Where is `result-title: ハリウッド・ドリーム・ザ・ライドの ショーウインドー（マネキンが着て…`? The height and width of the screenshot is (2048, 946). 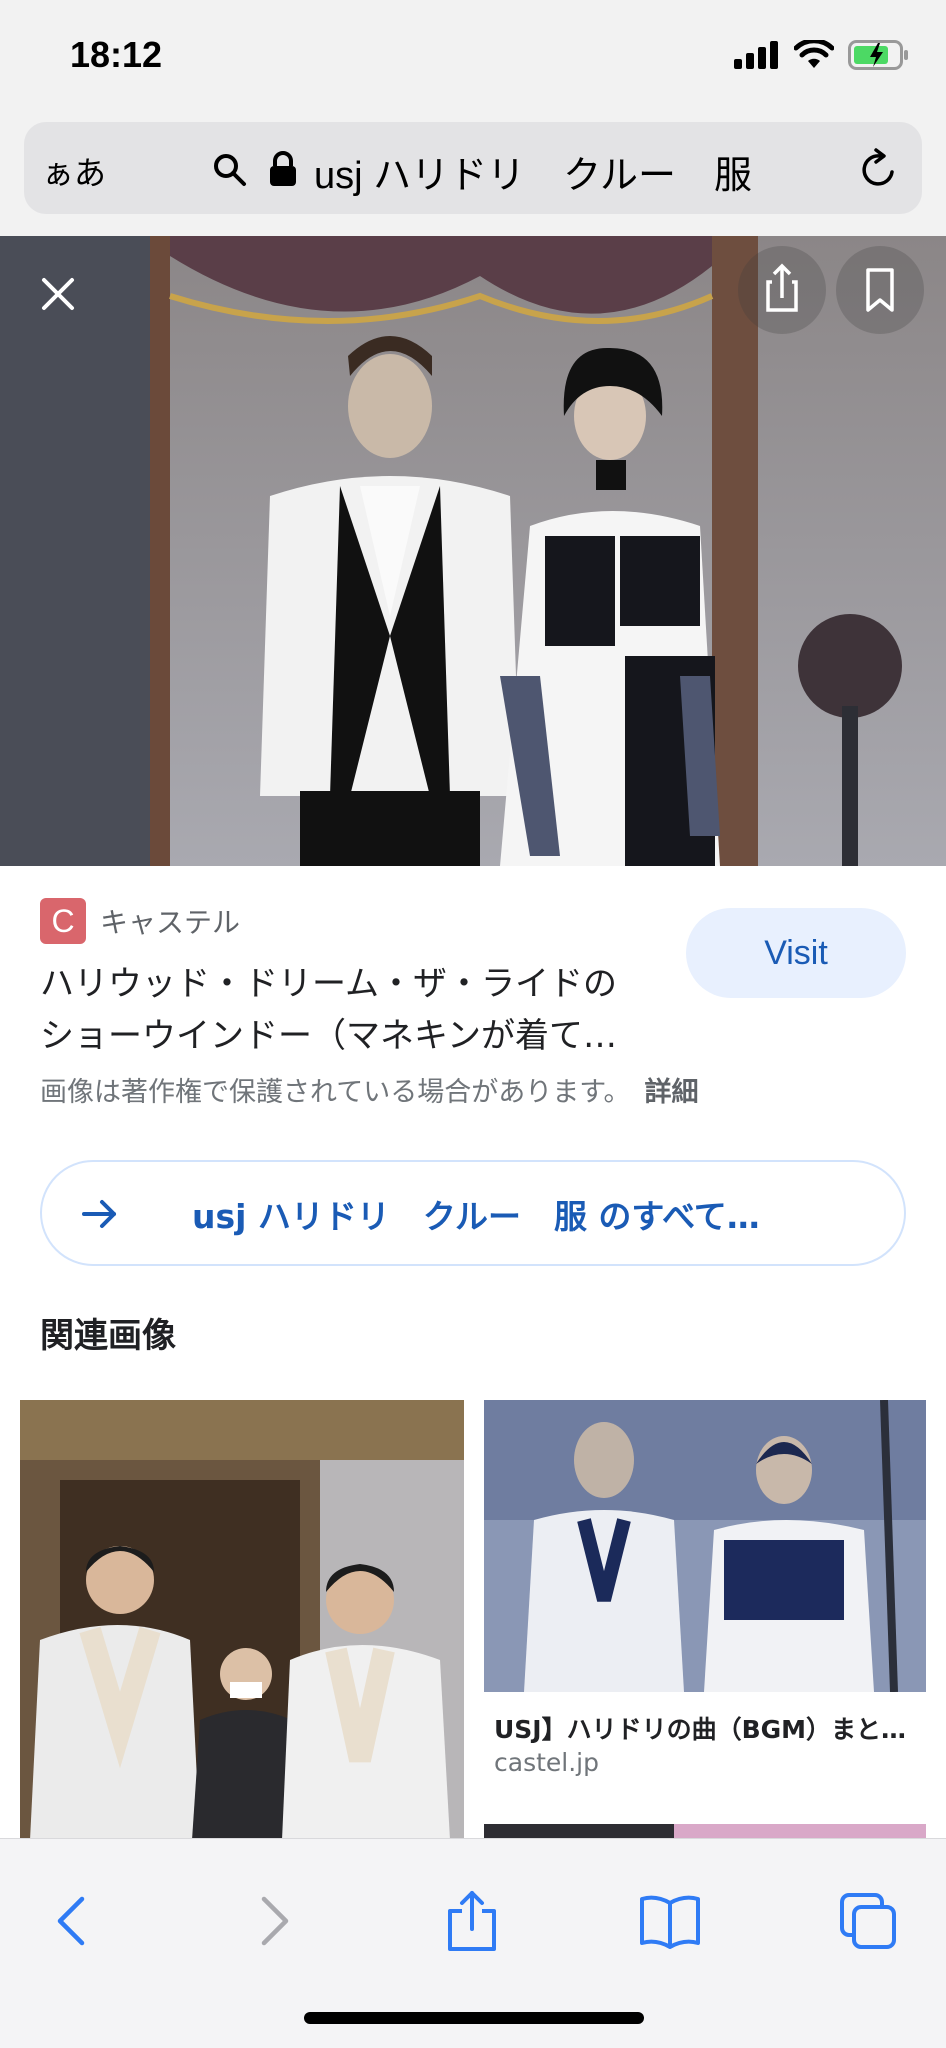
result-title: ハリウッド・ドリーム・ザ・ライドの ショーウインドー（マネキンが着て… is located at coordinates (360, 1010).